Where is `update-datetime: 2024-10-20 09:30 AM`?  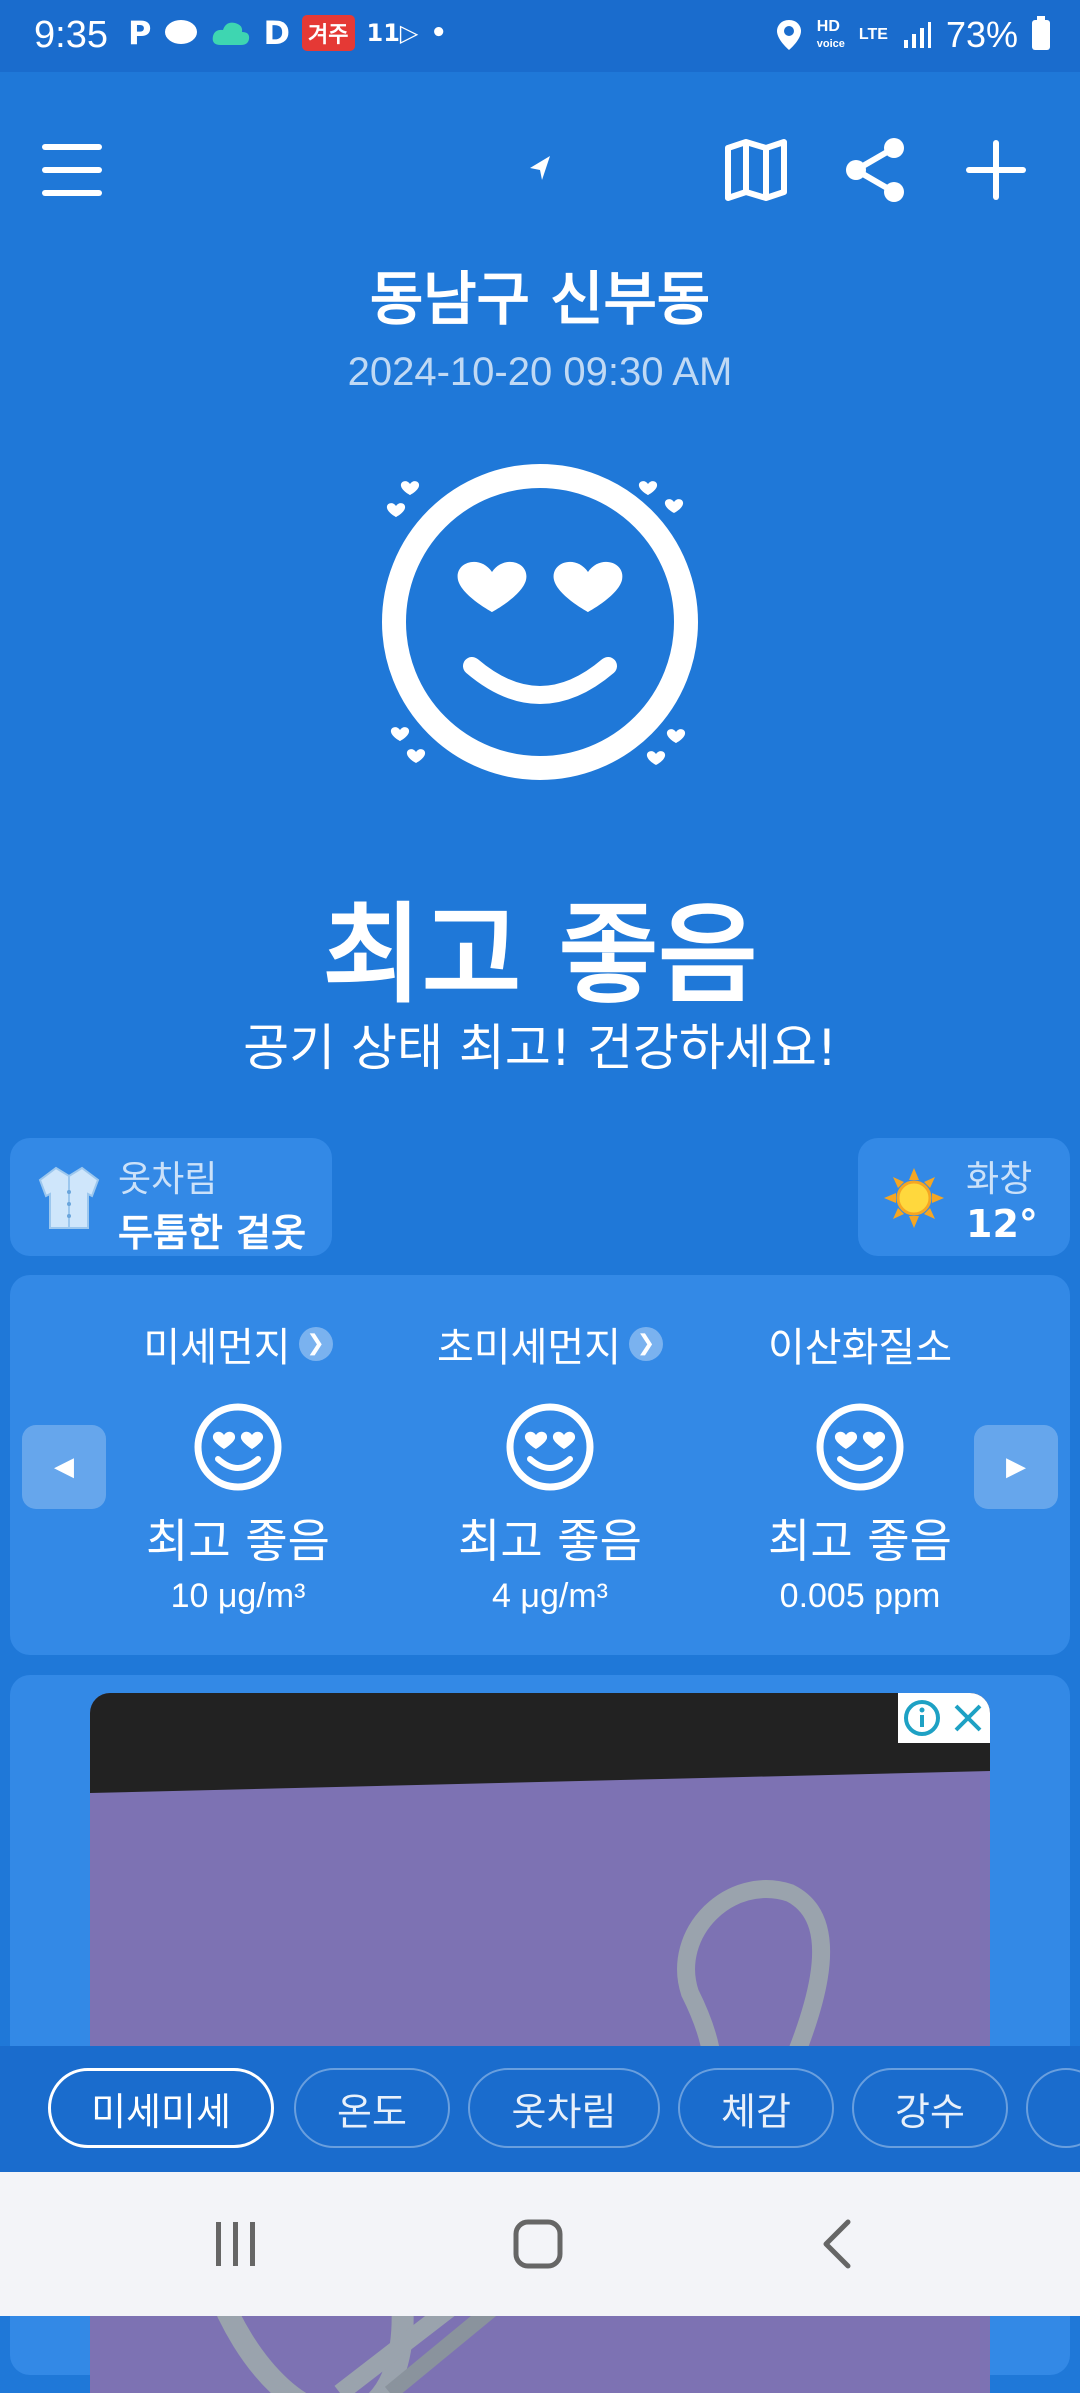
update-datetime: 2024-10-20 09:30 AM is located at coordinates (540, 372).